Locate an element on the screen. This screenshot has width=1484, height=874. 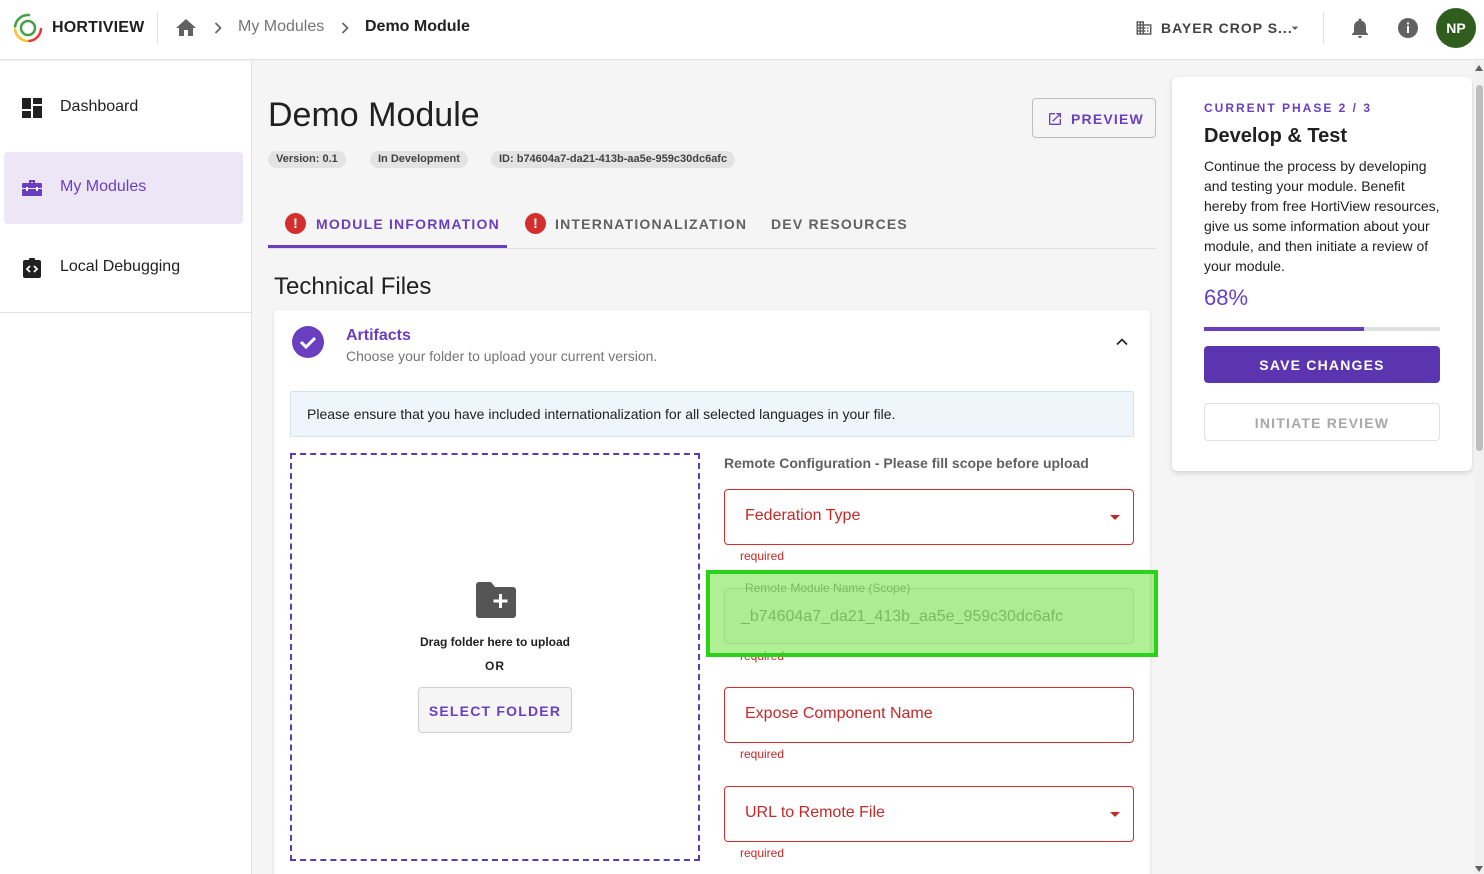
field-label: Expose Component Name is located at coordinates (839, 713).